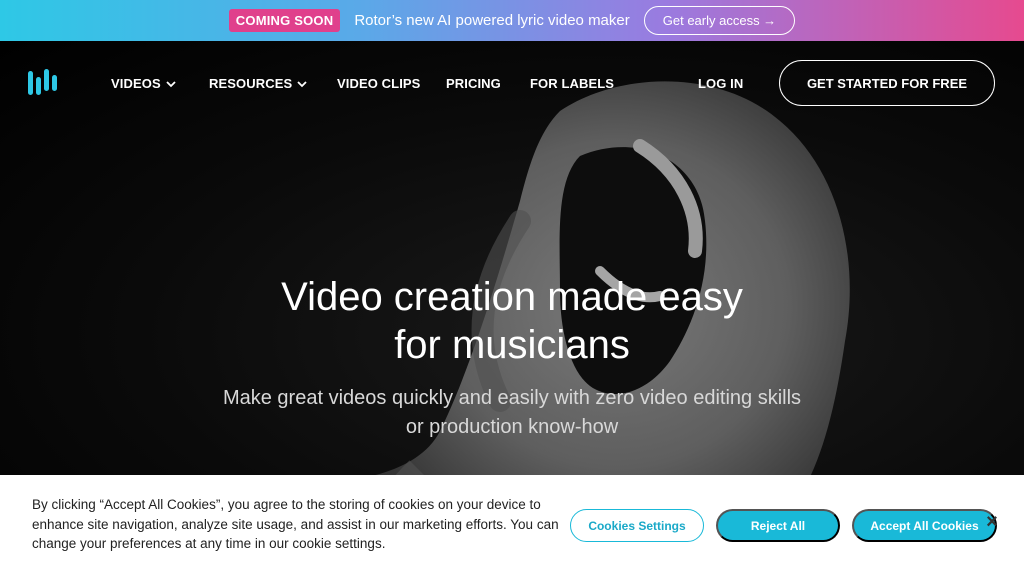 The height and width of the screenshot is (576, 1024). I want to click on login-link: LOG IN, so click(720, 83).